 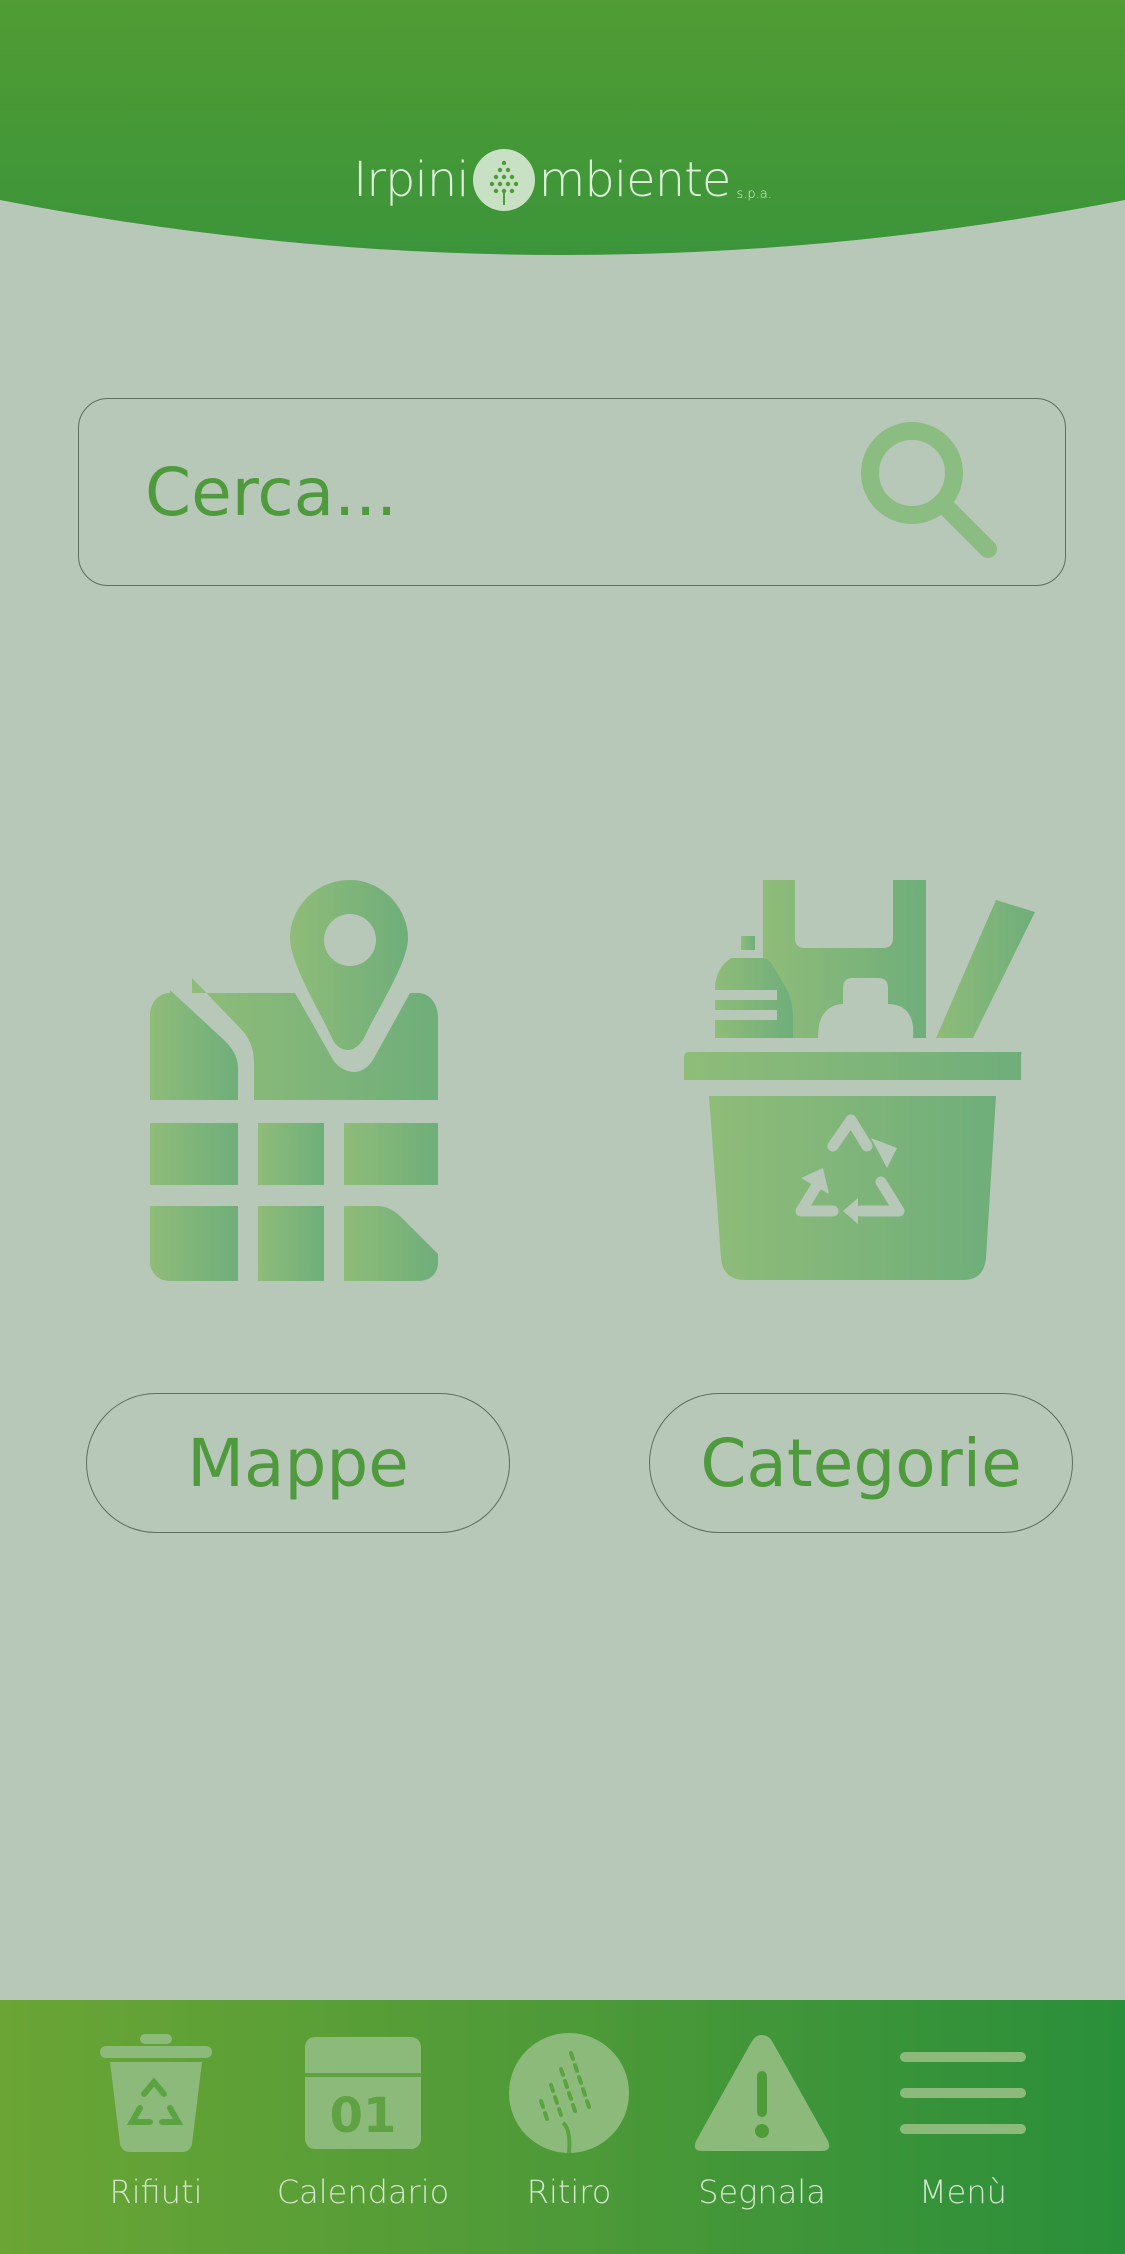 I want to click on nav-item-calendario: 01 Calendario, so click(x=363, y=2127).